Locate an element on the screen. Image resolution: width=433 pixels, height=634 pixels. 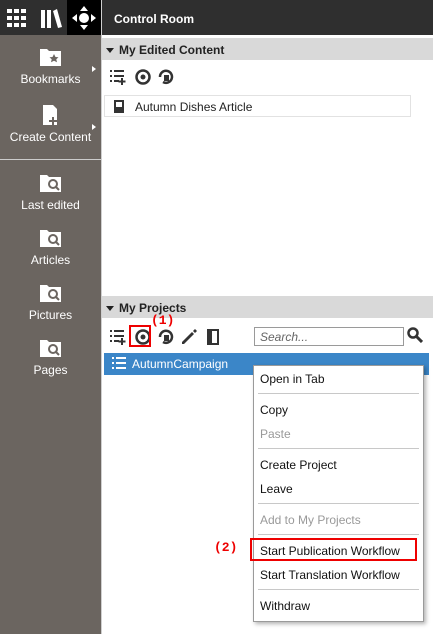
menu-item-withdraw: Withdraw is located at coordinates (285, 606).